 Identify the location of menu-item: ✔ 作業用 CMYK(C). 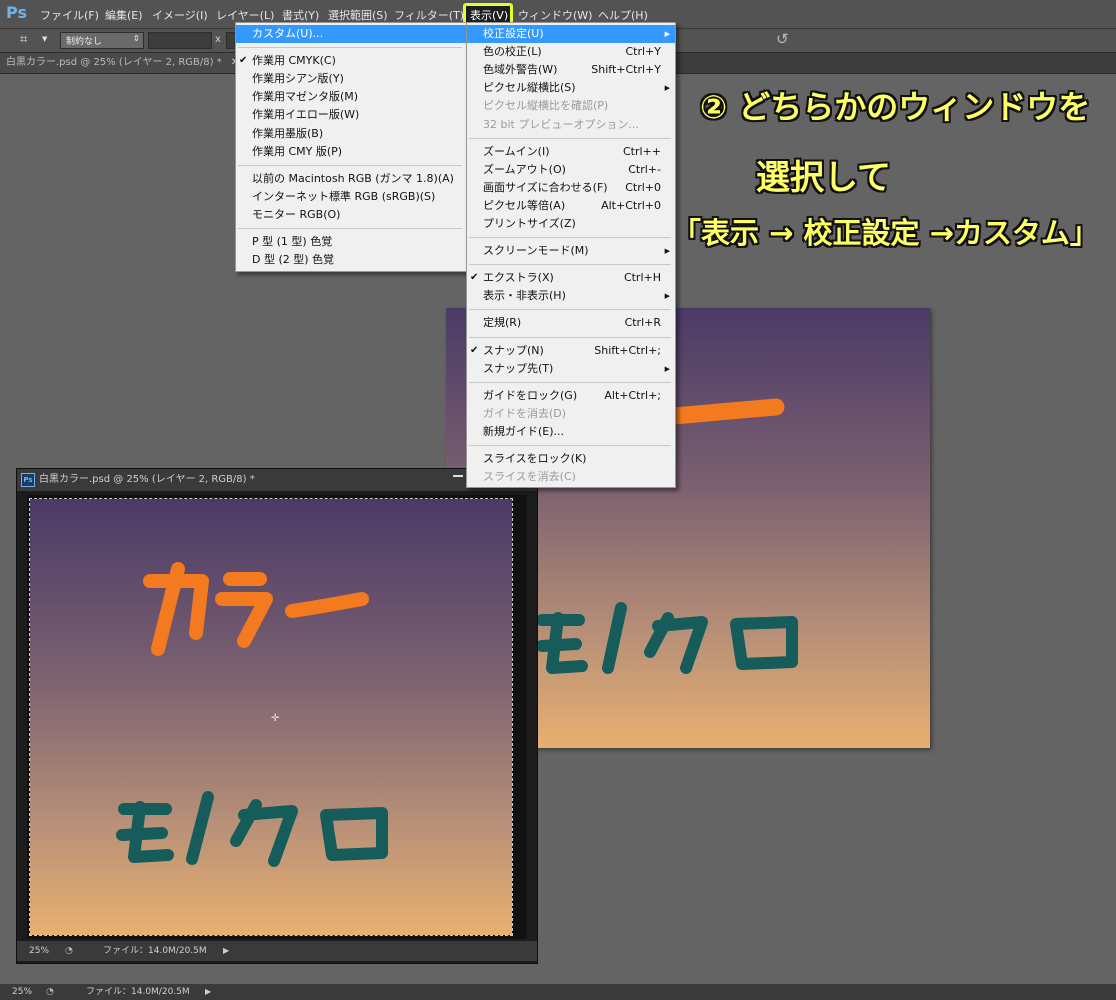
(351, 61).